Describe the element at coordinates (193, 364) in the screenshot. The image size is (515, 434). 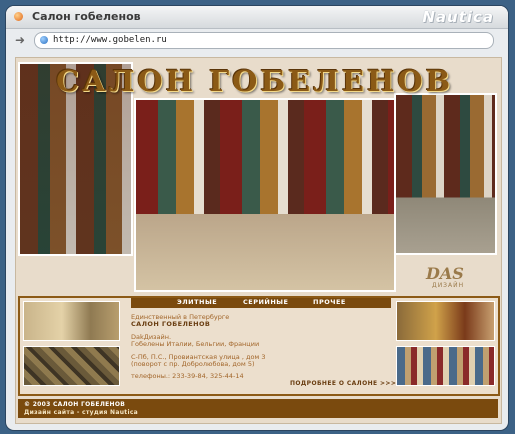
I see `info-address-note: (поворот с пр. Добролюбова, дом 5)` at that location.